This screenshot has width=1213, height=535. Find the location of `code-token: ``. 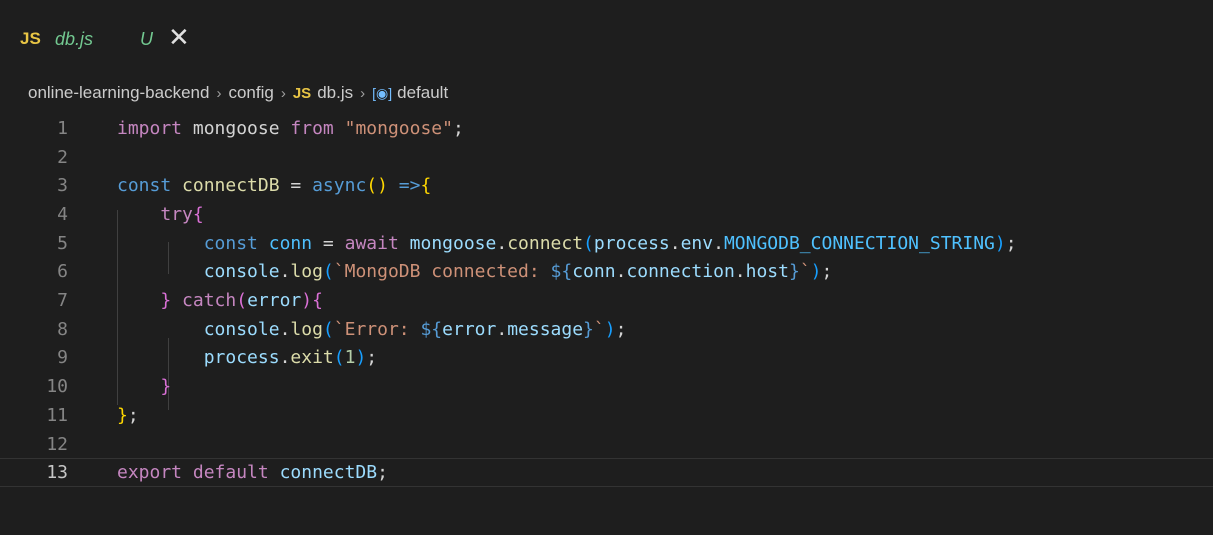

code-token: ` is located at coordinates (805, 272).